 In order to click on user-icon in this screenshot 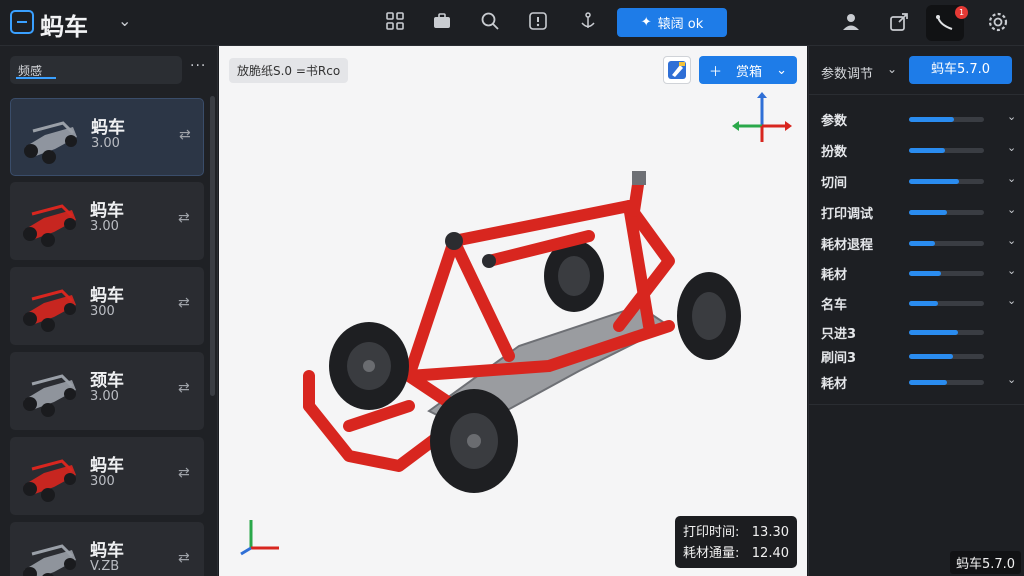, I will do `click(852, 23)`.